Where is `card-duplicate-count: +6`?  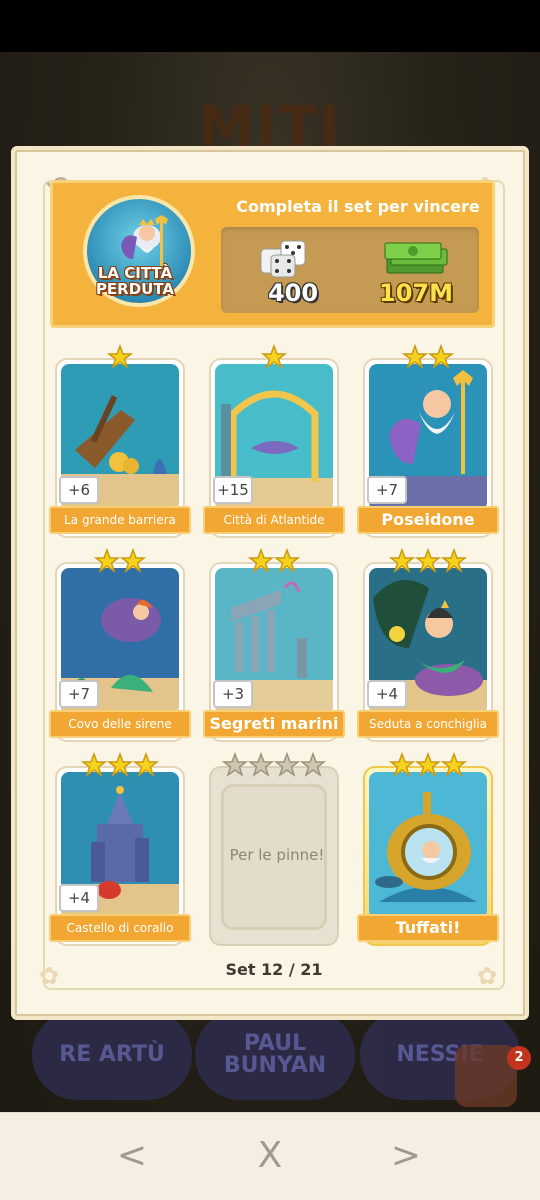 card-duplicate-count: +6 is located at coordinates (79, 490).